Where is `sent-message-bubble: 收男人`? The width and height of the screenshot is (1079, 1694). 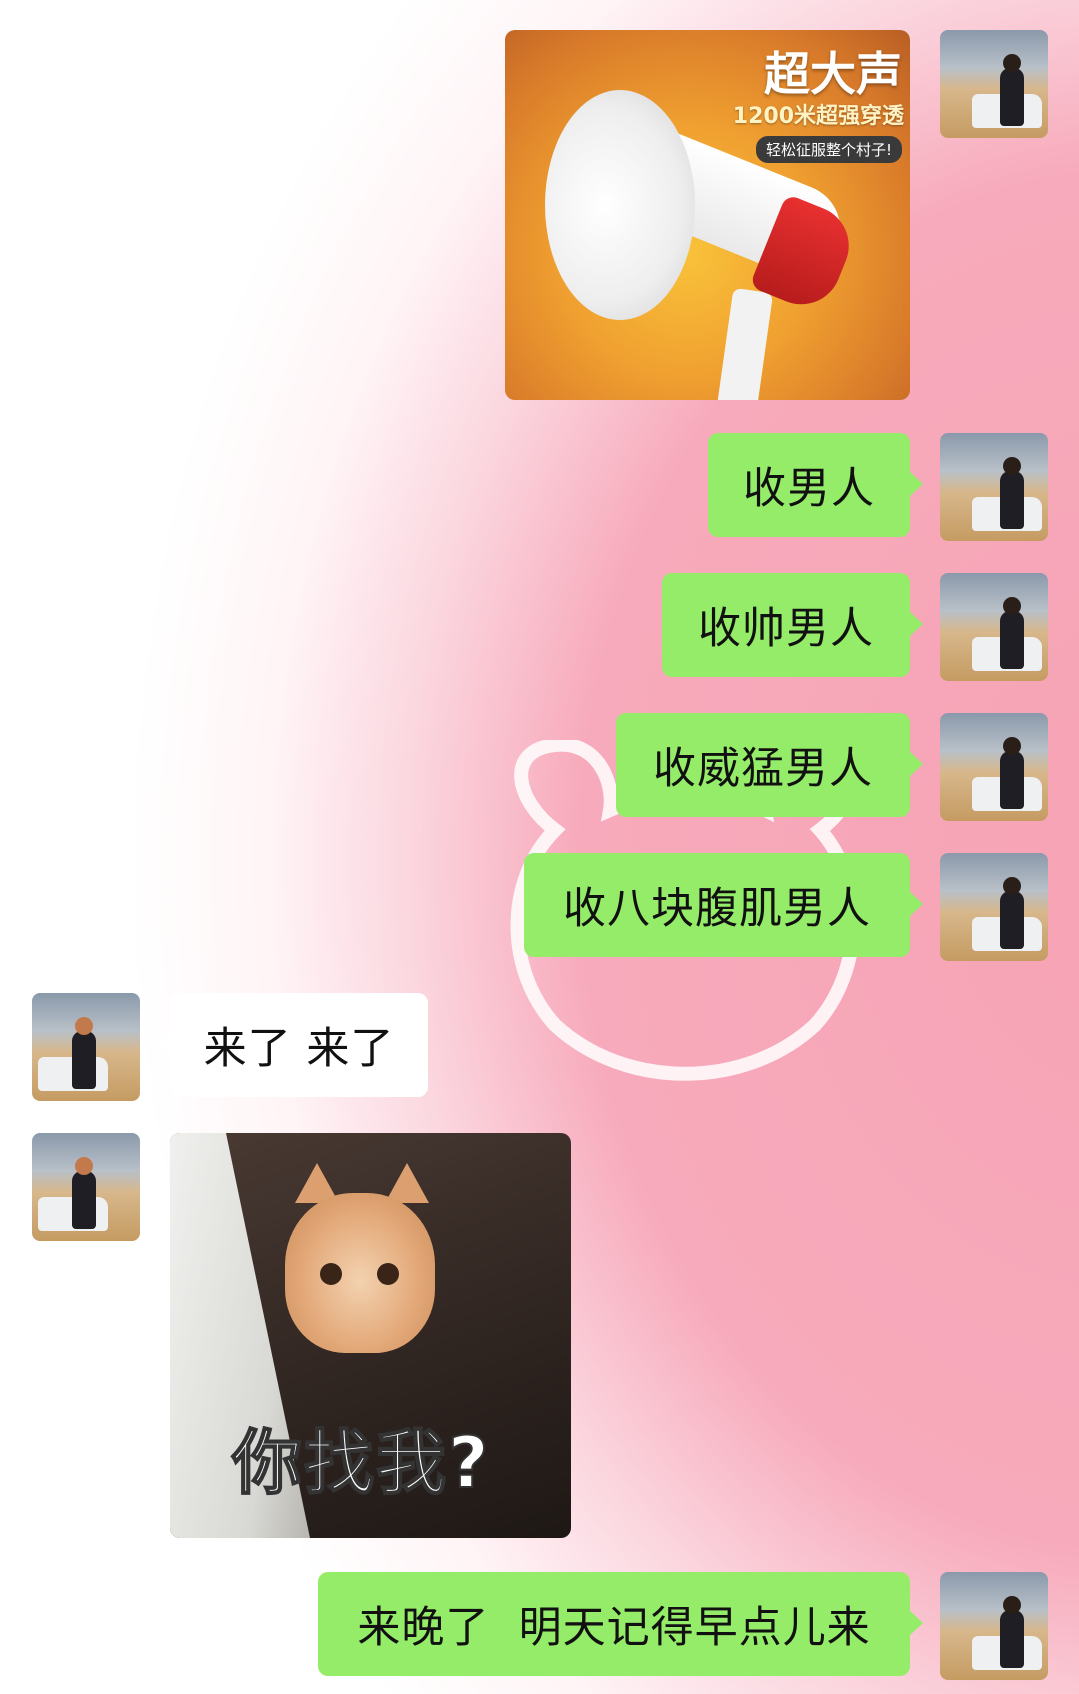
sent-message-bubble: 收男人 is located at coordinates (815, 485).